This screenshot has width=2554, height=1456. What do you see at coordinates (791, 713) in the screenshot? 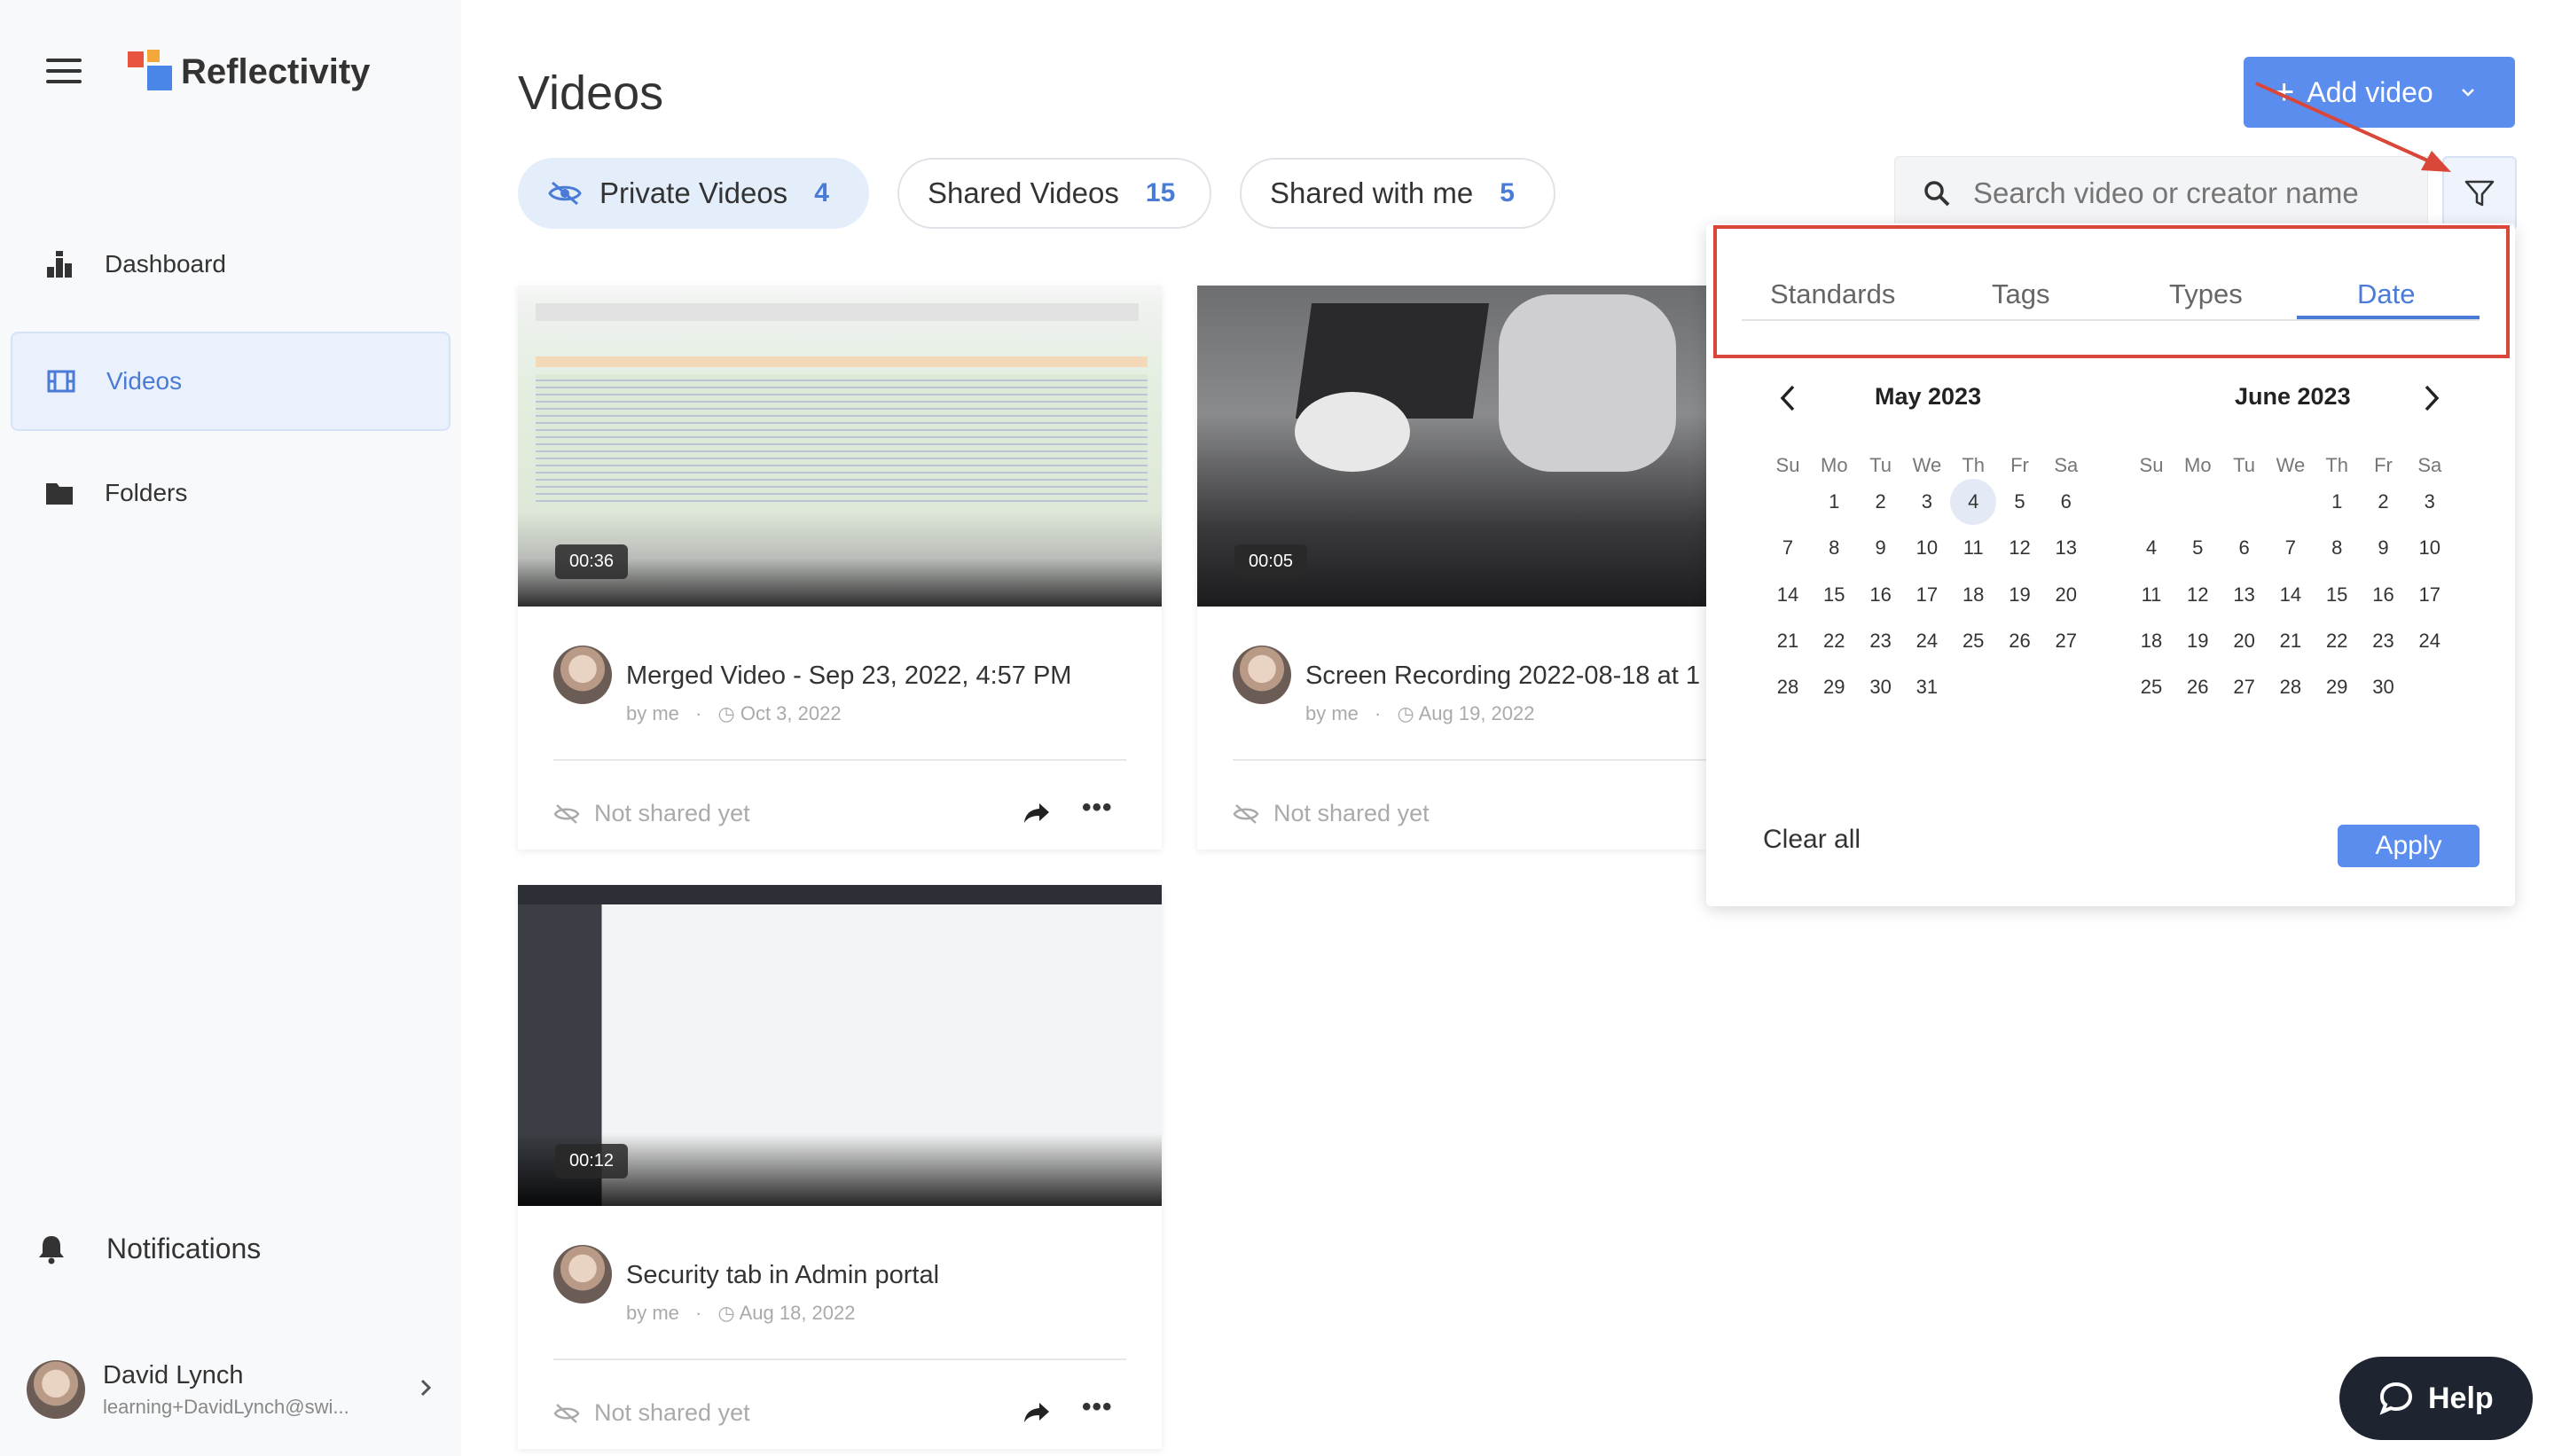
I see `video-date: Oct 3, 2022` at bounding box center [791, 713].